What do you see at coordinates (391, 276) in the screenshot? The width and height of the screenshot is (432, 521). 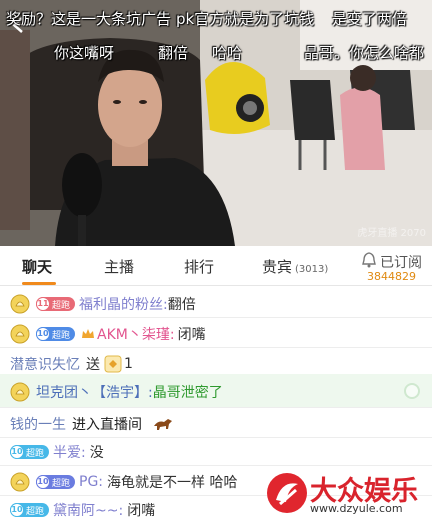 I see `subscriber-count: 3844829` at bounding box center [391, 276].